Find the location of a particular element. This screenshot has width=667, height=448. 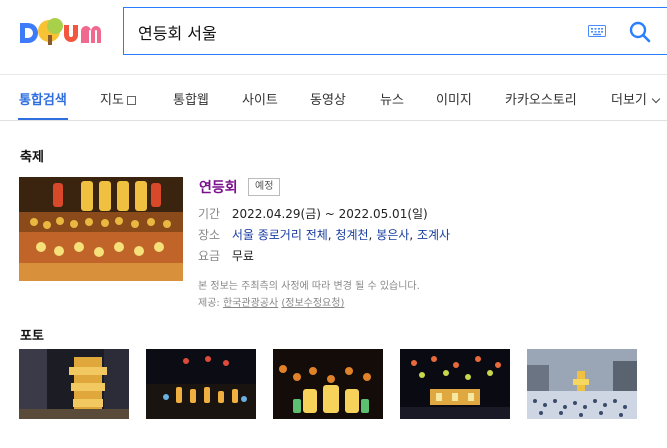

daum-logo is located at coordinates (62, 29).